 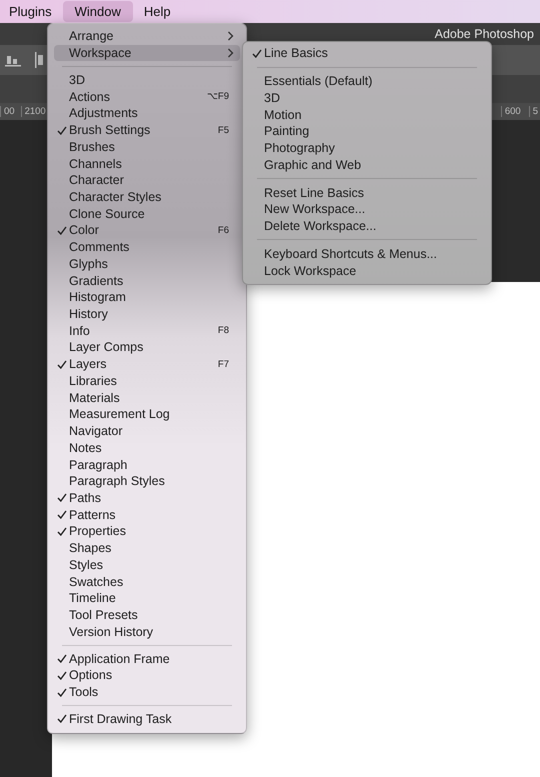 What do you see at coordinates (13, 60) in the screenshot?
I see `align-bottom-icon` at bounding box center [13, 60].